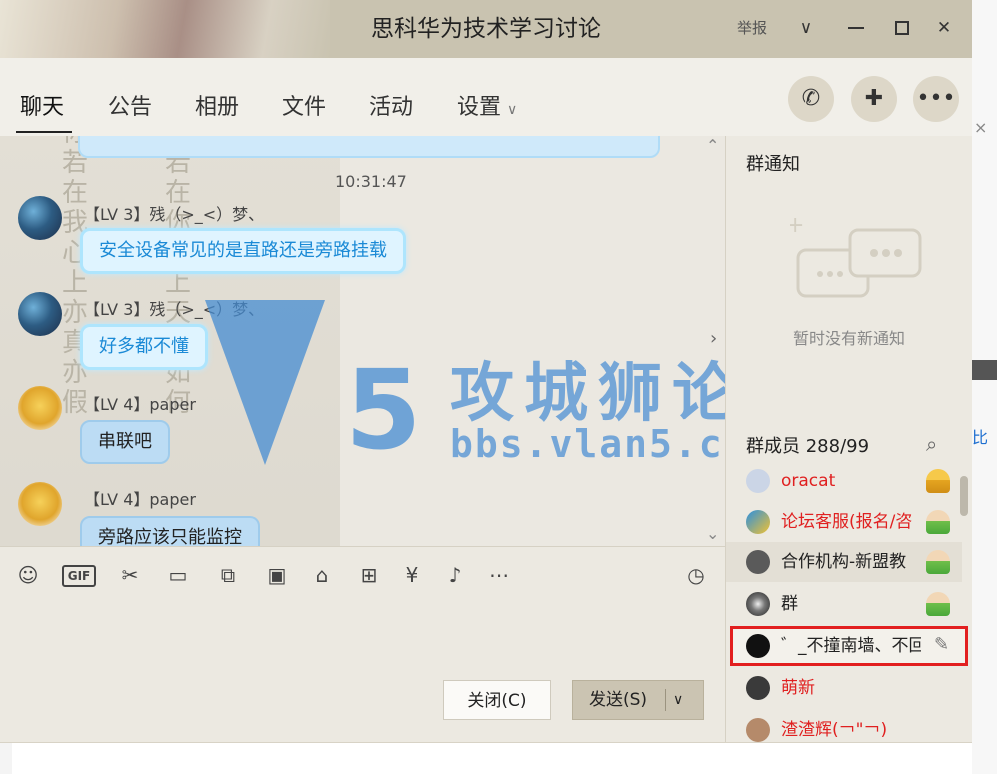  Describe the element at coordinates (371, 181) in the screenshot. I see `message-timestamp: 10:31:47` at that location.